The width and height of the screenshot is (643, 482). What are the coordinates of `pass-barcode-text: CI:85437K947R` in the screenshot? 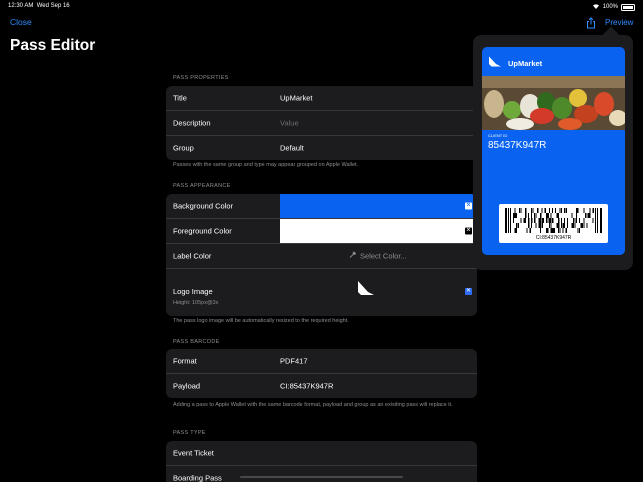 It's located at (553, 238).